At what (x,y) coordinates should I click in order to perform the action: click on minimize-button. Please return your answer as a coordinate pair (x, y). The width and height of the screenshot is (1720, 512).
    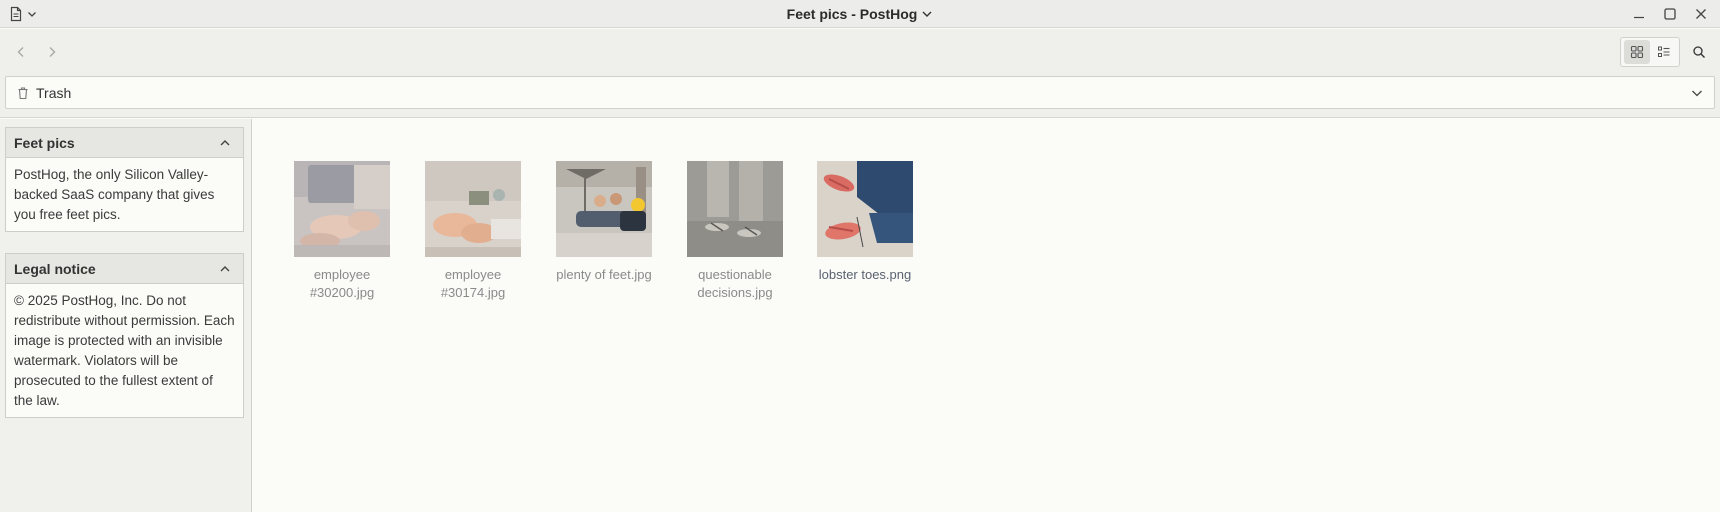
    Looking at the image, I should click on (1639, 14).